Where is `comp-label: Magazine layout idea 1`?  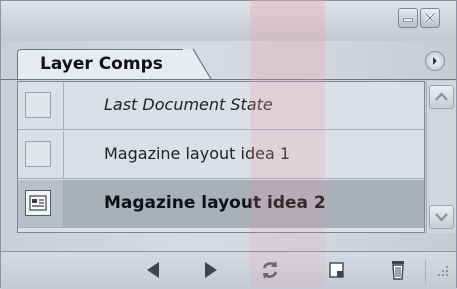 comp-label: Magazine layout idea 1 is located at coordinates (197, 153).